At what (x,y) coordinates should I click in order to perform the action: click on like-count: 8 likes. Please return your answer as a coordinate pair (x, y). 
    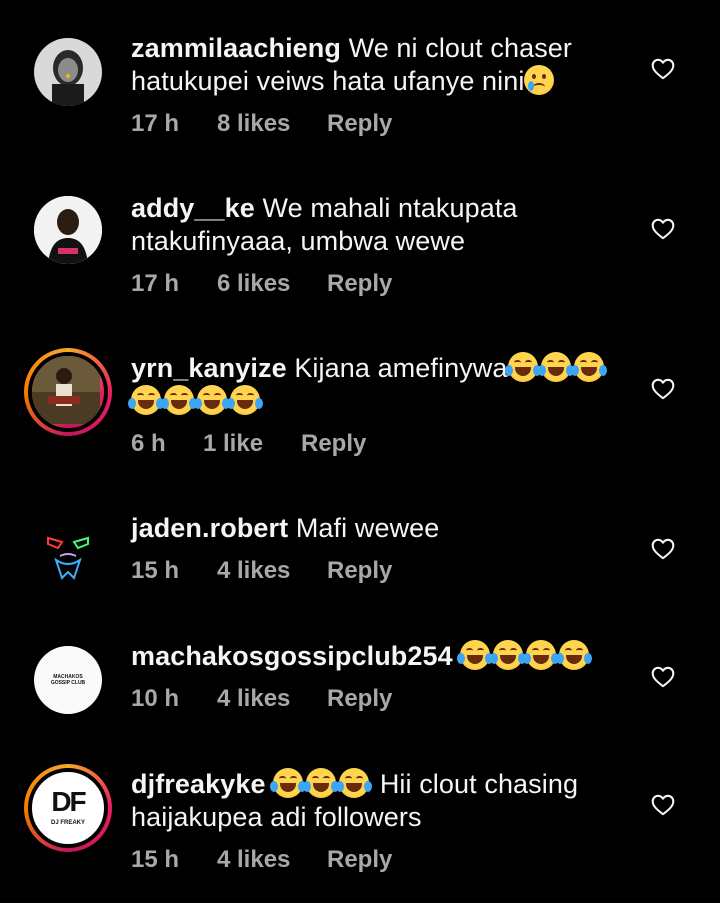
    Looking at the image, I should click on (272, 124).